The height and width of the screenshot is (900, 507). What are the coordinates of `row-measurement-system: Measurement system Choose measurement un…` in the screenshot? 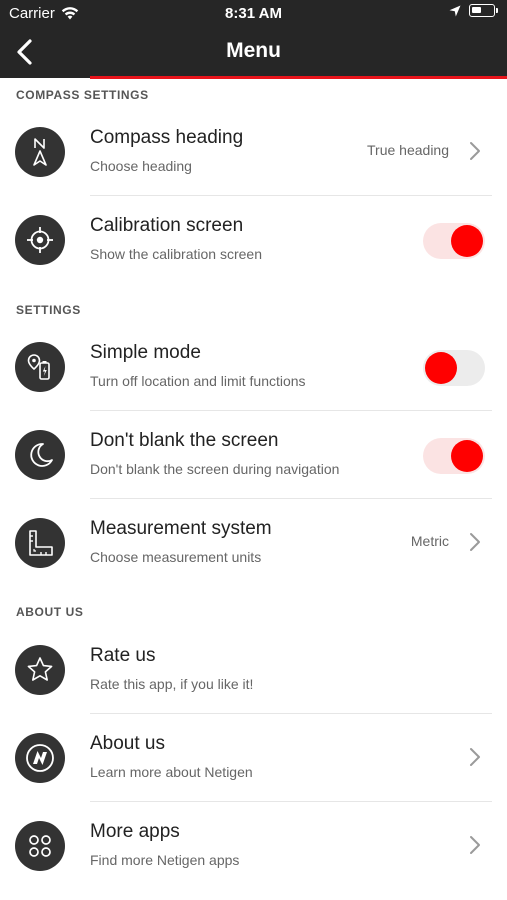 It's located at (253, 543).